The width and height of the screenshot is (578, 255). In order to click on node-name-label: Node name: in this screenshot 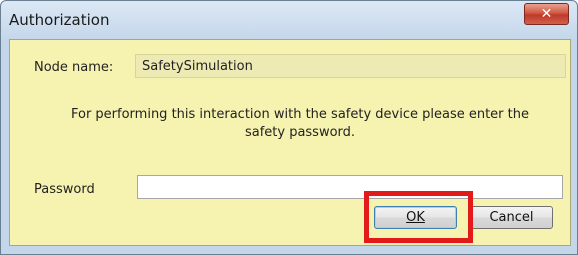, I will do `click(74, 67)`.